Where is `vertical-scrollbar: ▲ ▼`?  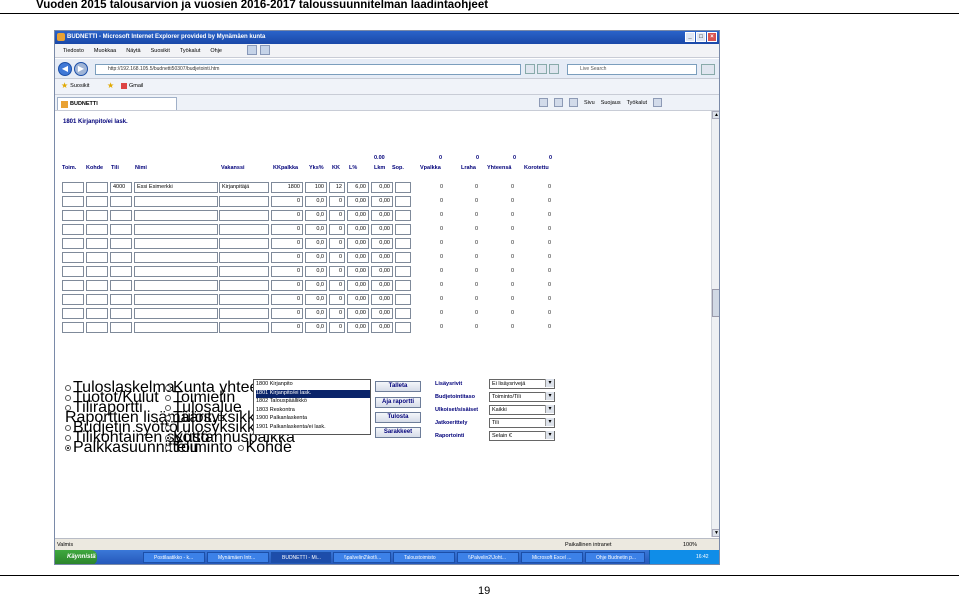 vertical-scrollbar: ▲ ▼ is located at coordinates (715, 324).